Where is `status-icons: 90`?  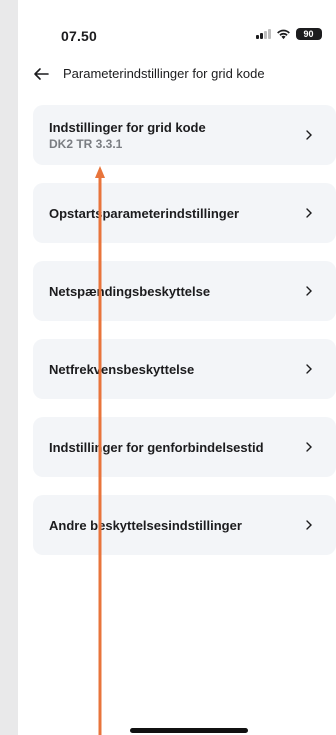
status-icons: 90 is located at coordinates (289, 34).